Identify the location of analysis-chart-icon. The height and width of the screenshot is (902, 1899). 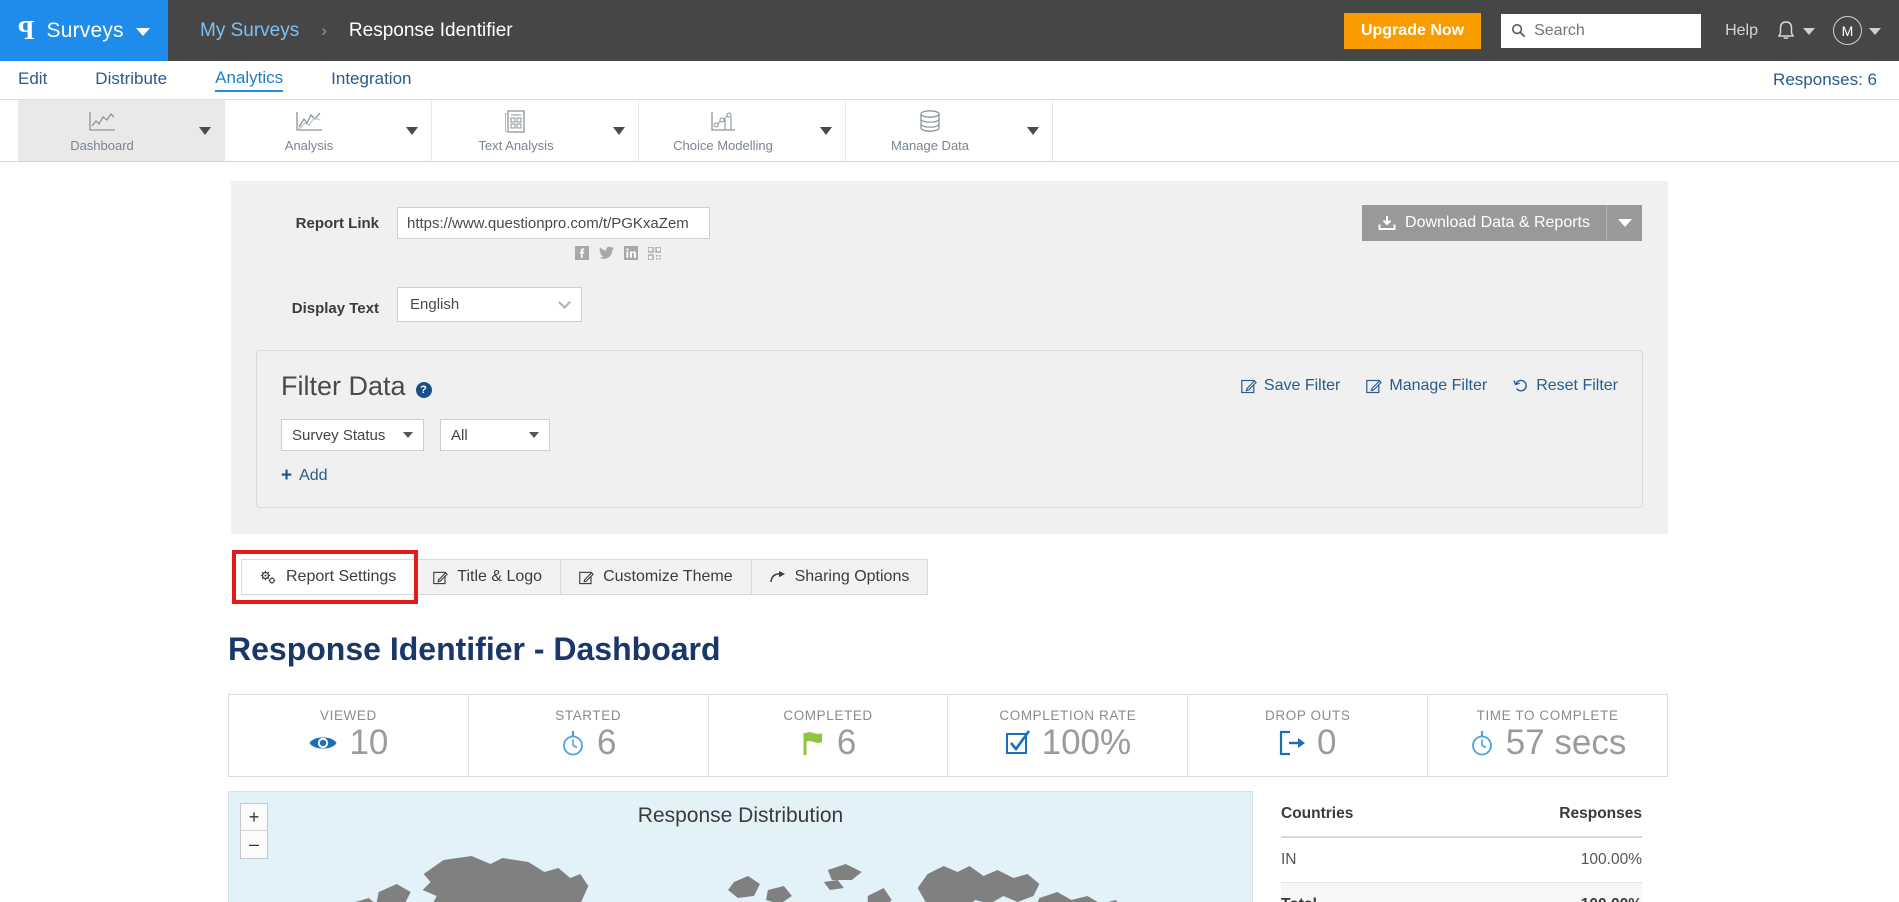
(309, 121).